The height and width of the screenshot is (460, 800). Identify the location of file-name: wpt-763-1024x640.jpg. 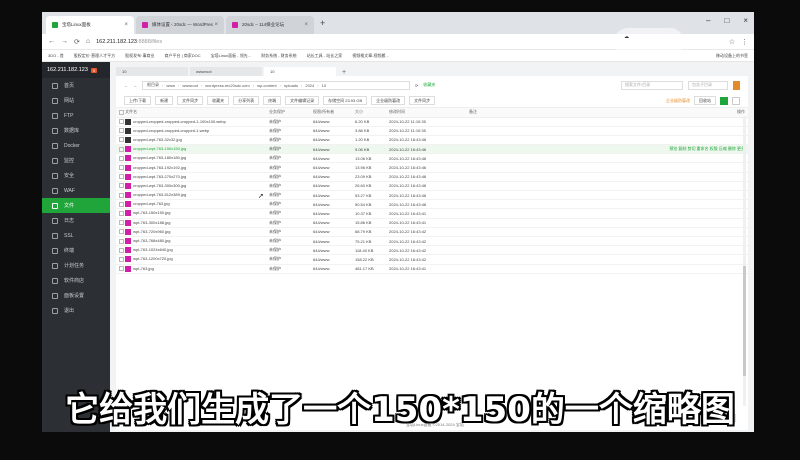
(153, 249).